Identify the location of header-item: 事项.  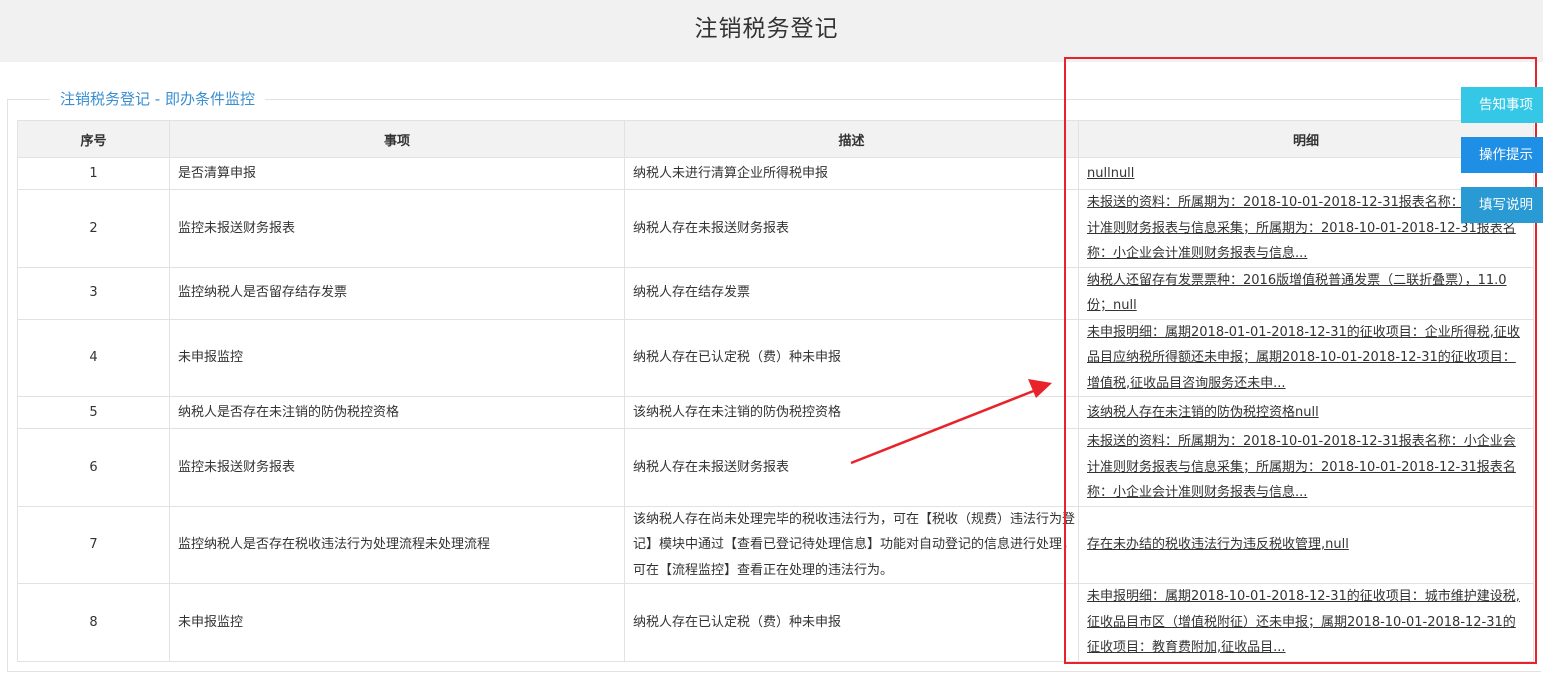
(397, 139).